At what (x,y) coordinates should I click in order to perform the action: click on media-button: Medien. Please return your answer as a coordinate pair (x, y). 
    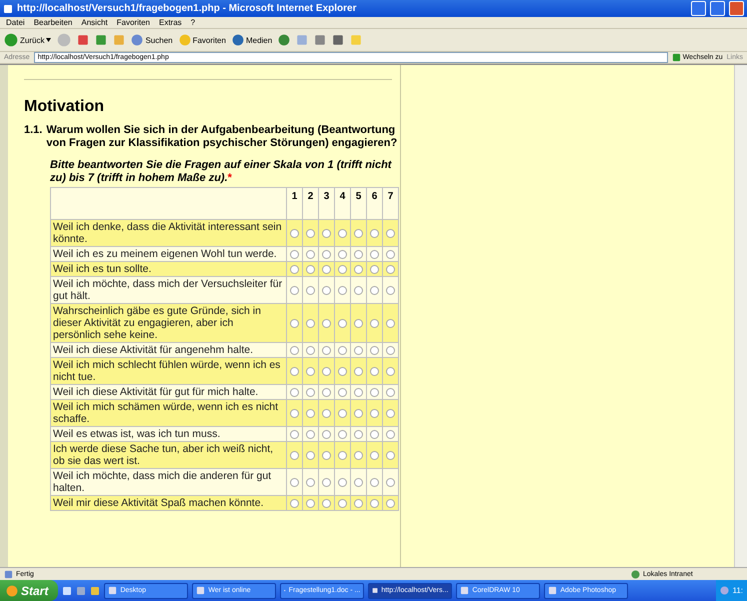
    Looking at the image, I should click on (252, 40).